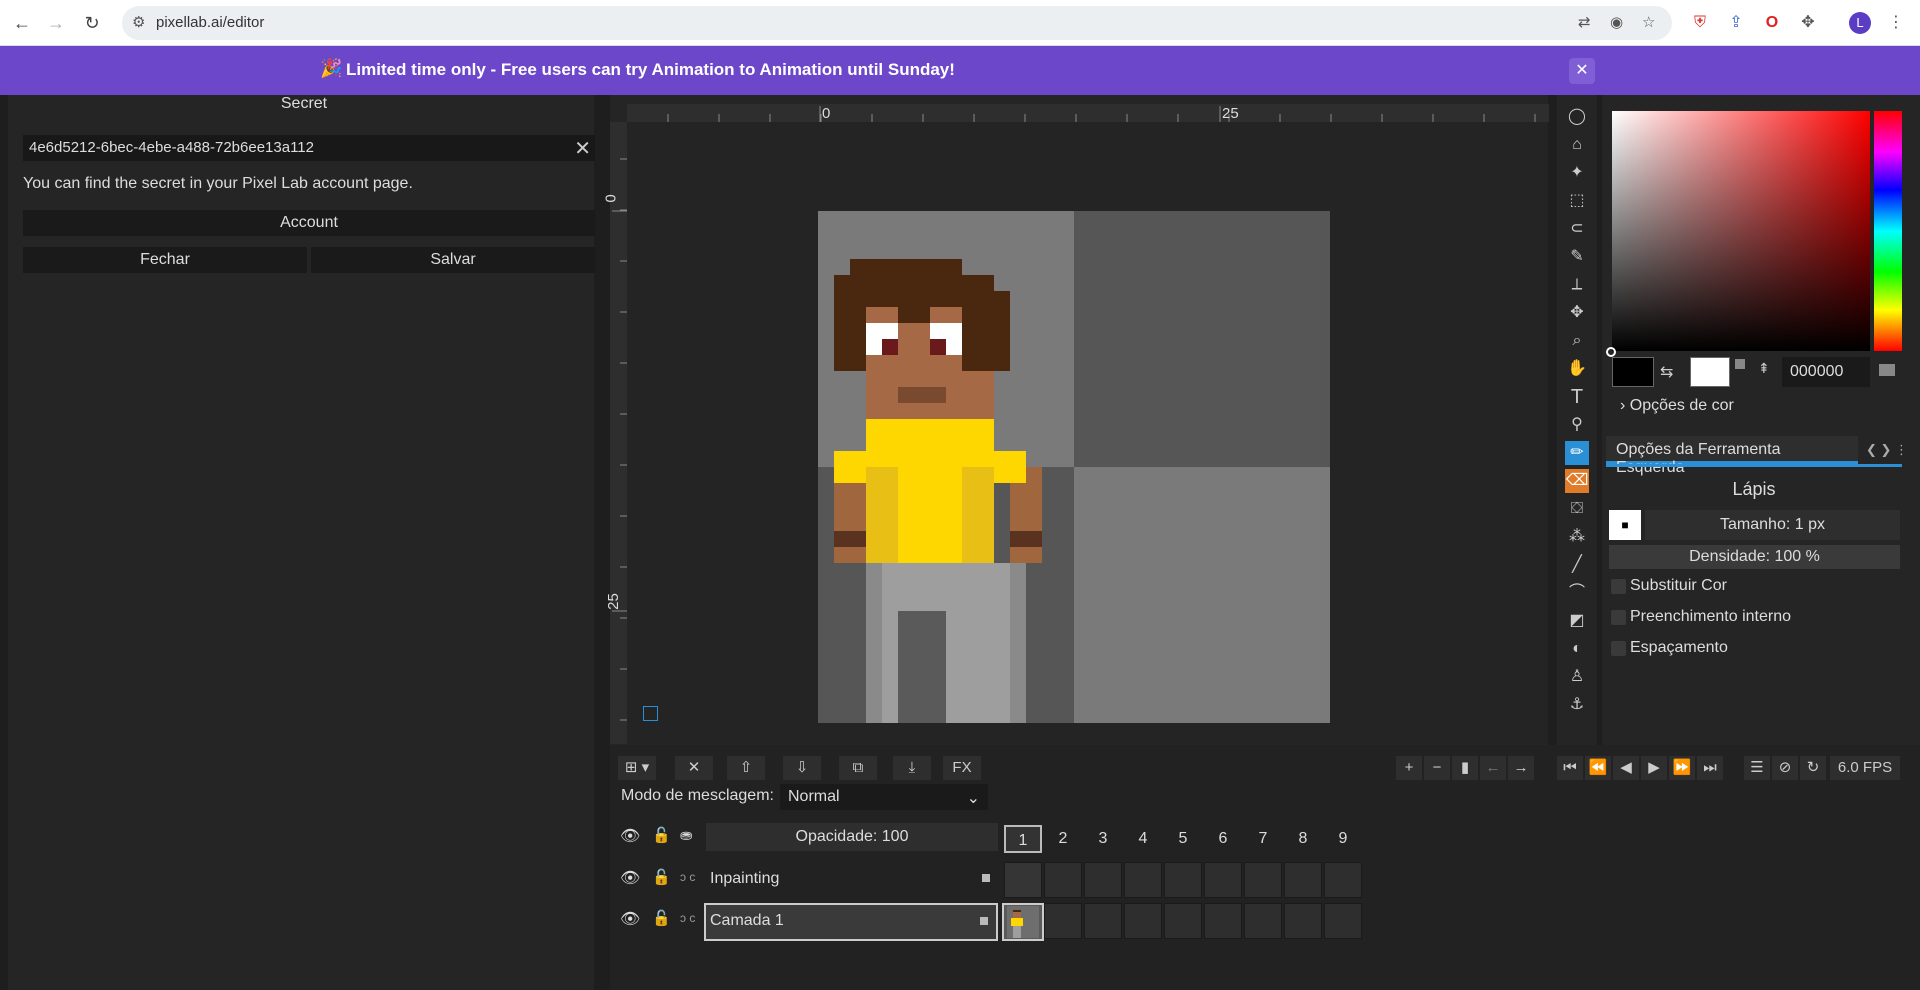  I want to click on tab-tool-options: Opções da Ferramenta Esquerda, so click(1732, 456).